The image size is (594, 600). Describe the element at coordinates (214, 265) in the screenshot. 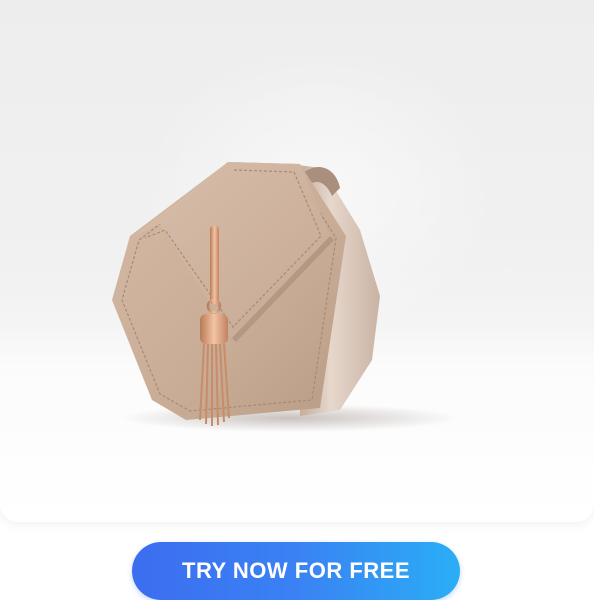

I see `tassel-bar` at that location.